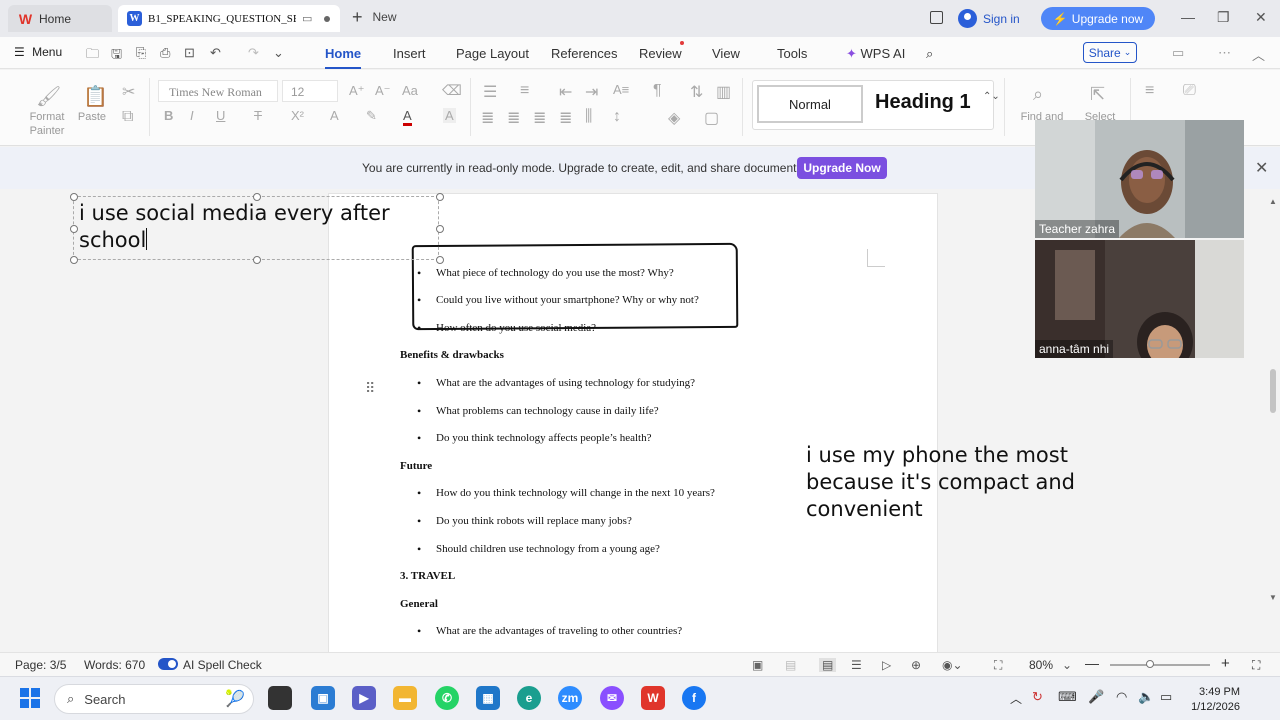 The image size is (1280, 720). What do you see at coordinates (280, 698) in the screenshot?
I see `task-view-icon` at bounding box center [280, 698].